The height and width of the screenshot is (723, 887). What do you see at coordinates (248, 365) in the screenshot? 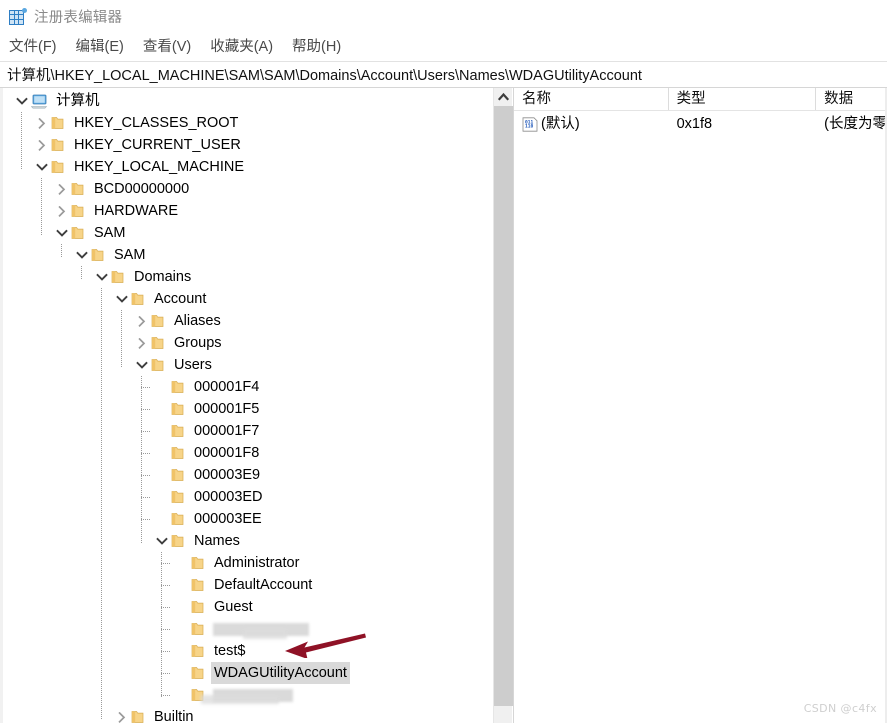
I see `tree-node-users: Users` at bounding box center [248, 365].